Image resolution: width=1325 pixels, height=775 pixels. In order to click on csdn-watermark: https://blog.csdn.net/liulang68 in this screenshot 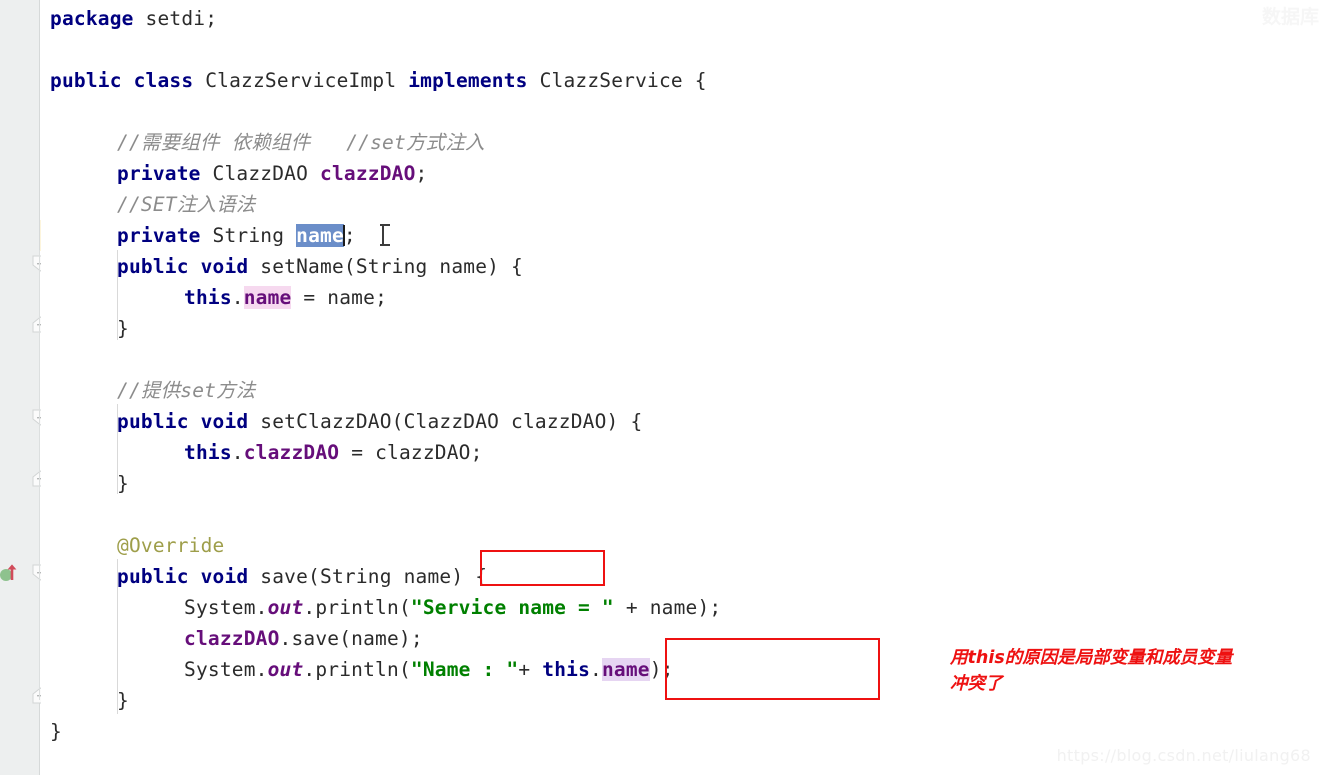, I will do `click(1183, 755)`.